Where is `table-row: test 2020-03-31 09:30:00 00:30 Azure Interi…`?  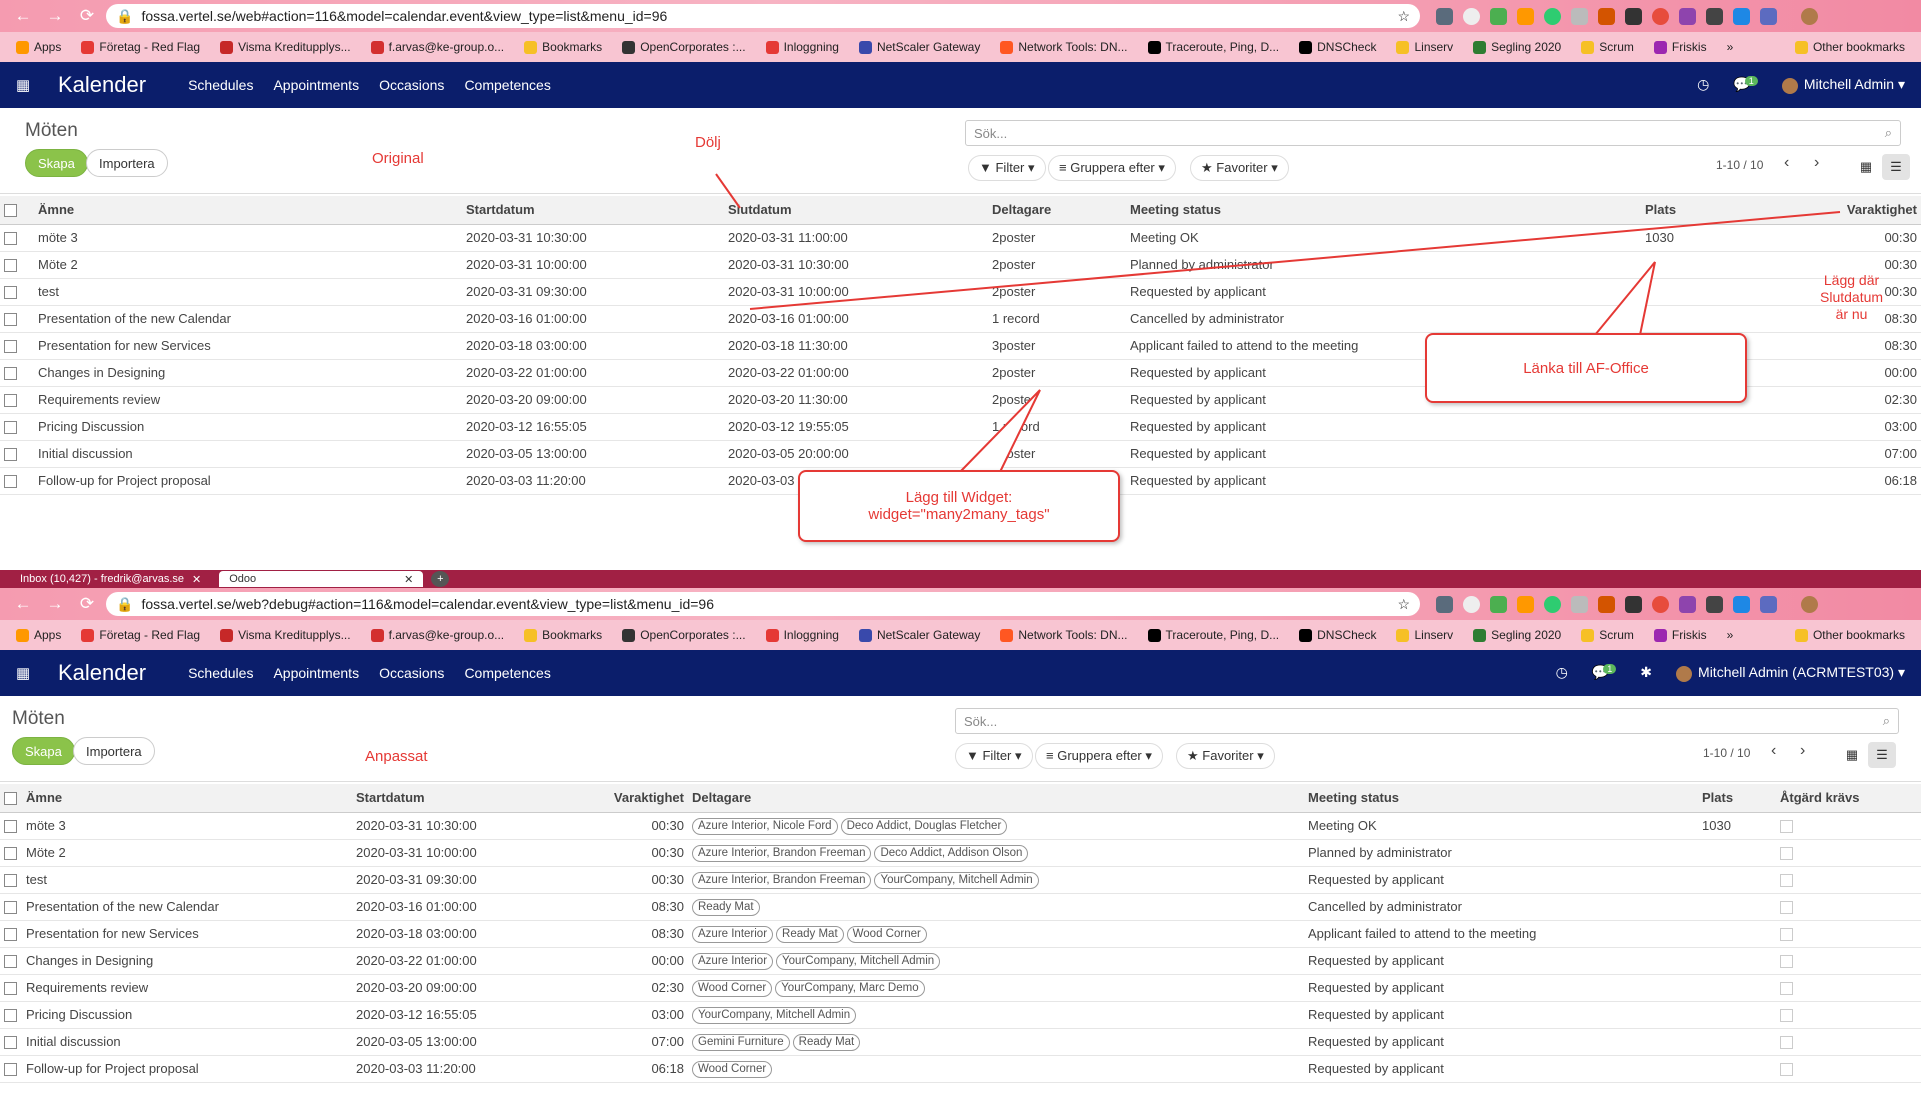
table-row: test 2020-03-31 09:30:00 00:30 Azure Interi… is located at coordinates (960, 880).